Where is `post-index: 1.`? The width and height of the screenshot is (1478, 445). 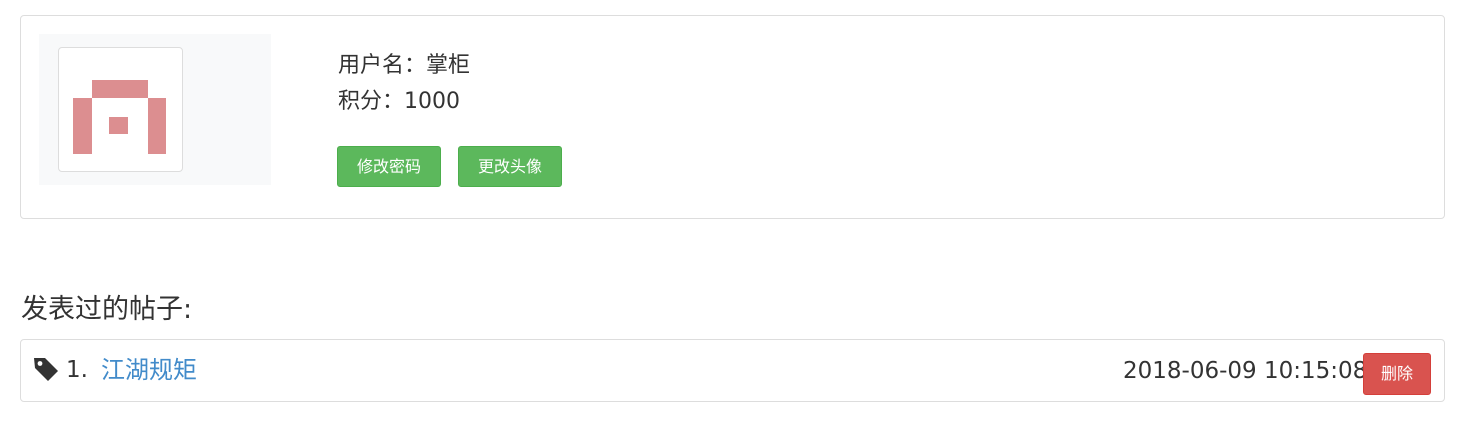 post-index: 1. is located at coordinates (77, 370).